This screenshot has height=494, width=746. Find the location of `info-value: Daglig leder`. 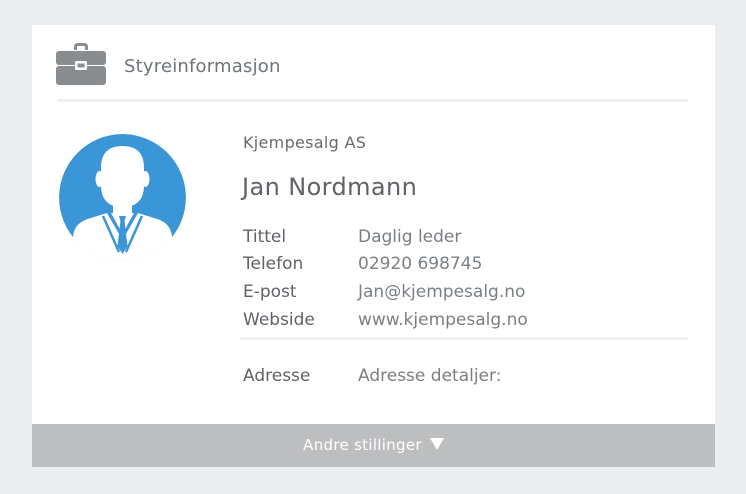

info-value: Daglig leder is located at coordinates (410, 237).